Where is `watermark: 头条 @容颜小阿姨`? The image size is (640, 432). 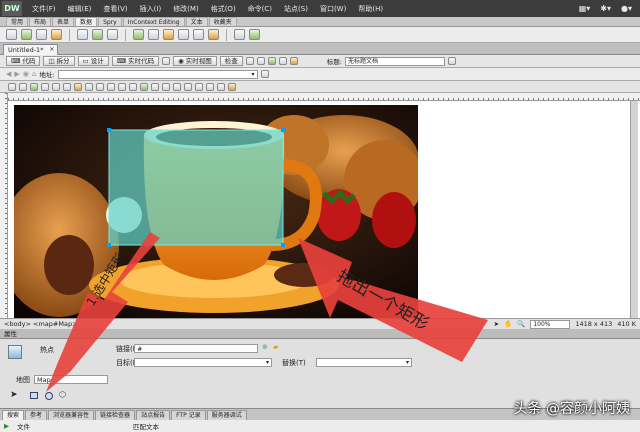
watermark: 头条 @容颜小阿姨 is located at coordinates (571, 409).